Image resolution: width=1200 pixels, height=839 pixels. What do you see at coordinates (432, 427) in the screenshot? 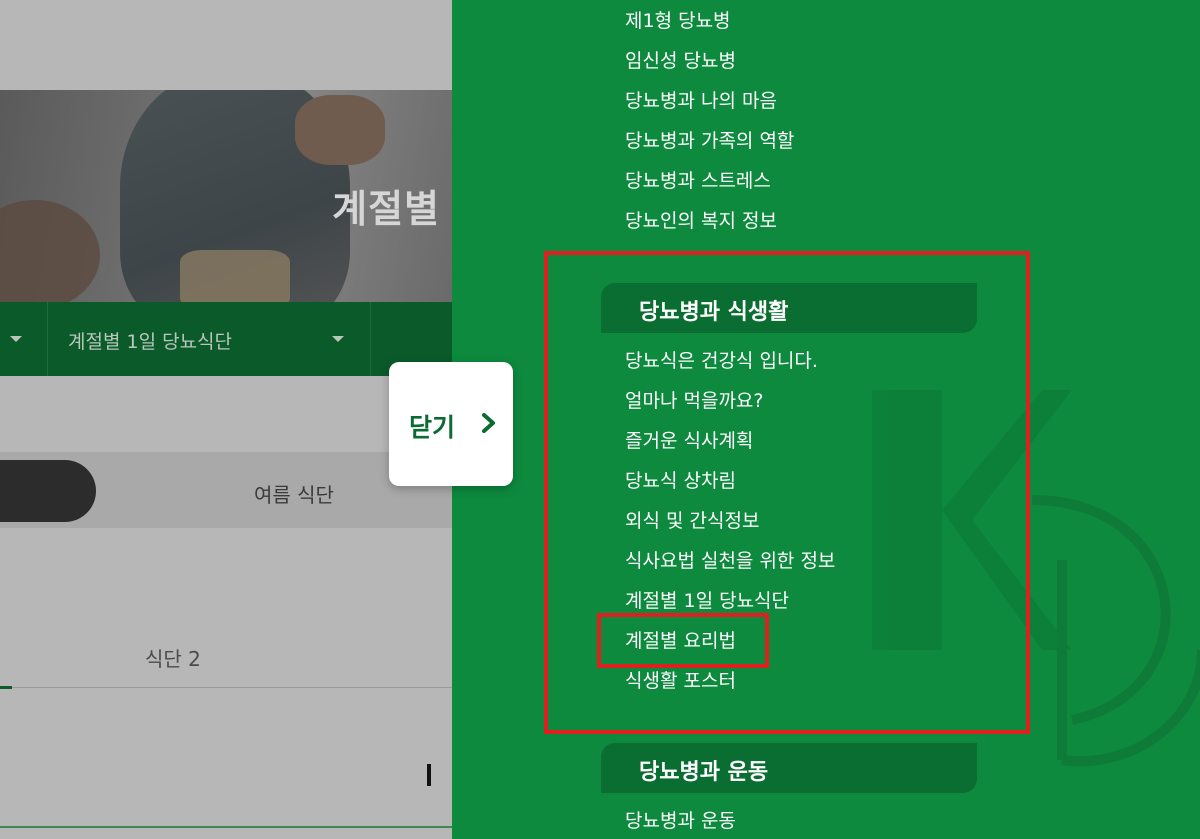
I see `close-button-label: 닫기` at bounding box center [432, 427].